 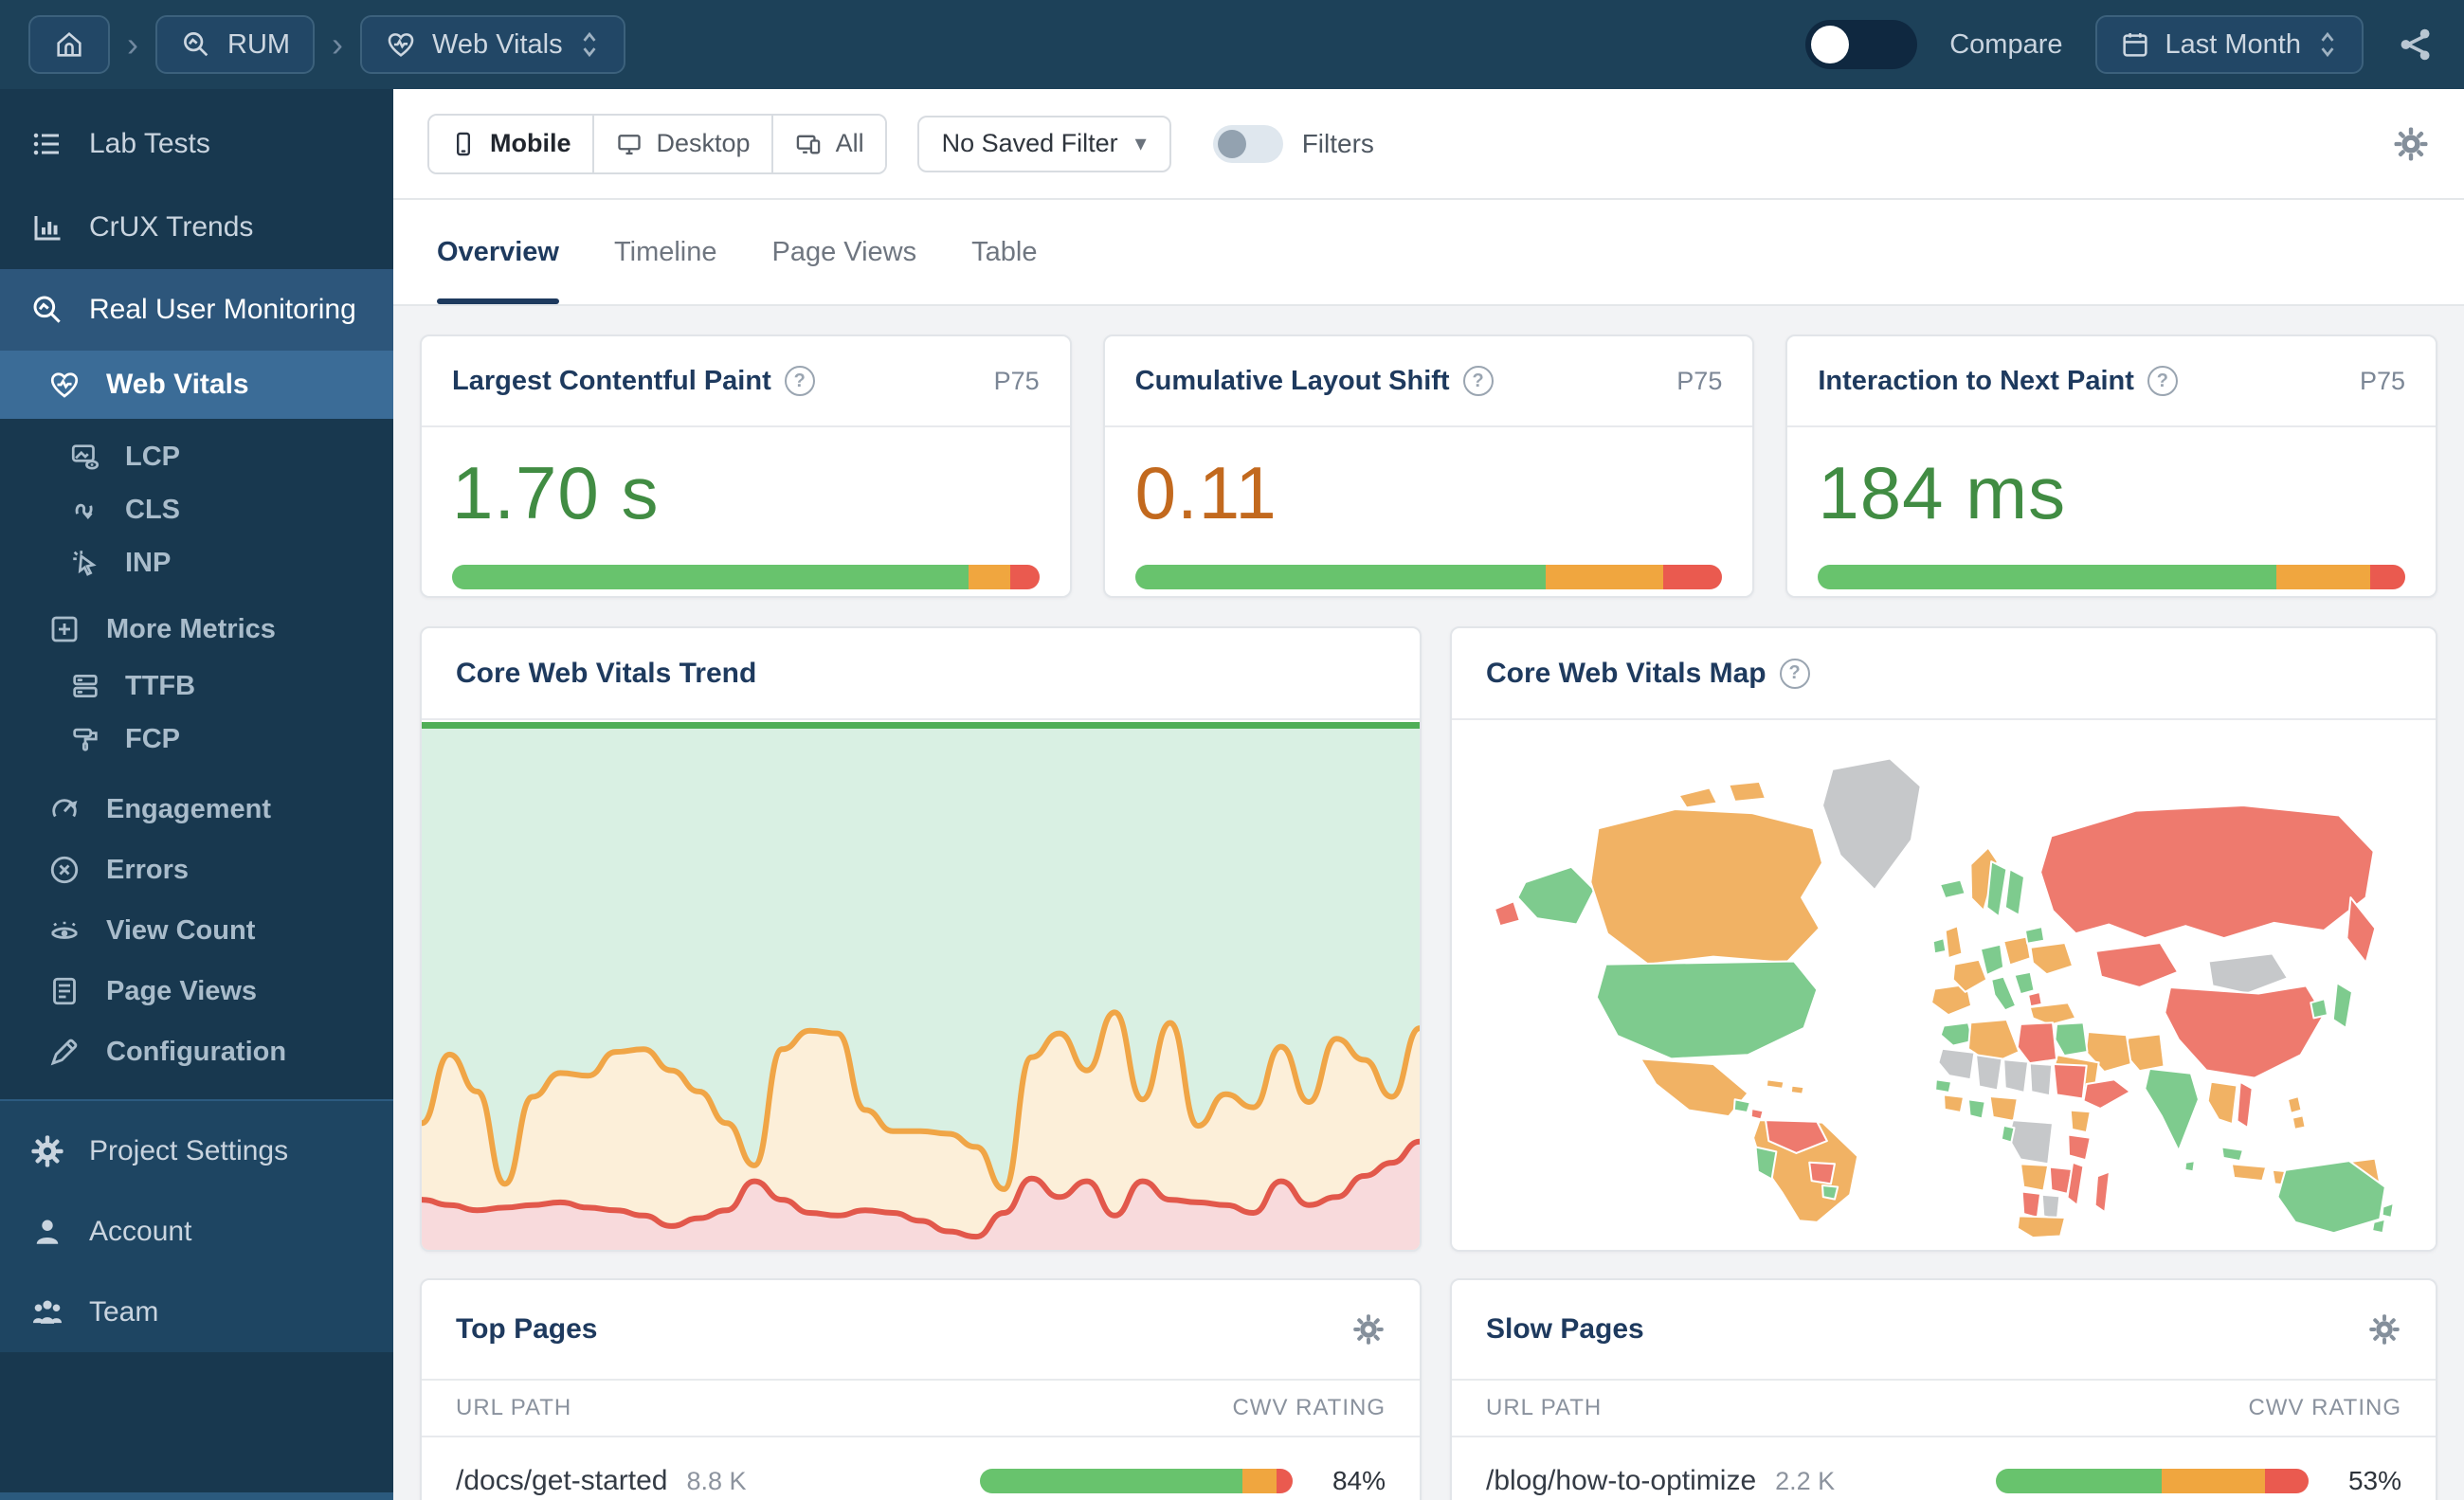 What do you see at coordinates (197, 509) in the screenshot?
I see `sidebar-item-cls: CLS` at bounding box center [197, 509].